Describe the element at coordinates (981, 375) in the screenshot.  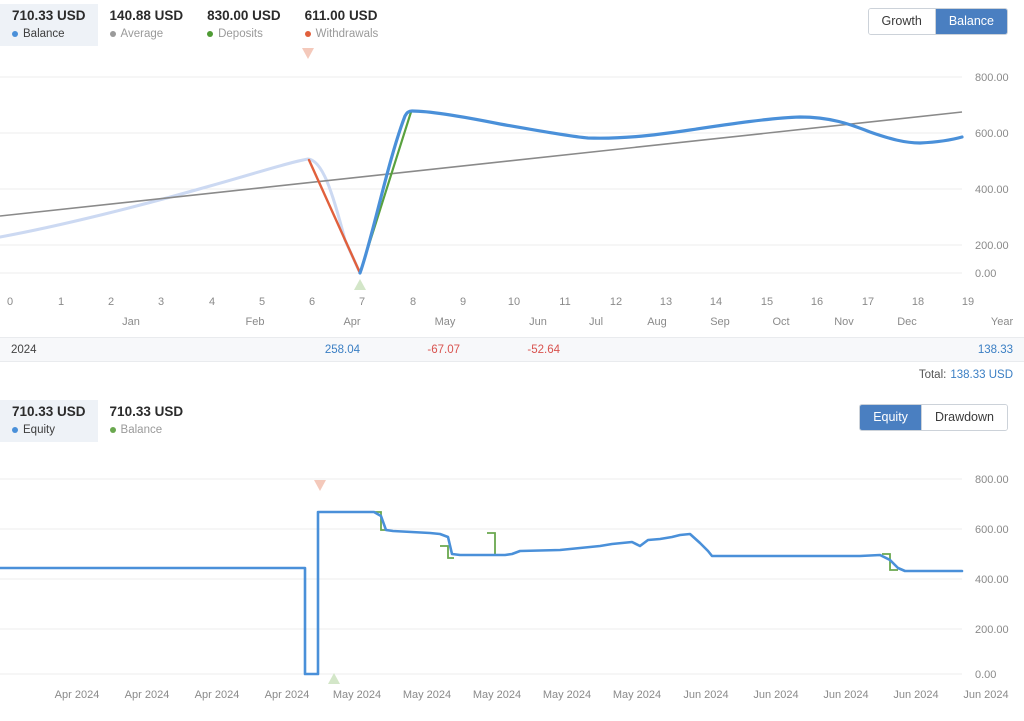
I see `total-value: 138.33 USD` at that location.